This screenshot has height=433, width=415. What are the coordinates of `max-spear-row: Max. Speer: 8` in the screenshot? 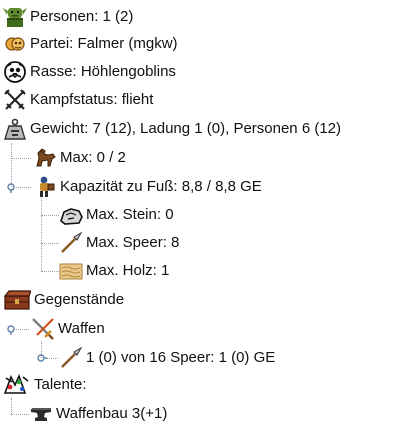 It's located at (119, 243).